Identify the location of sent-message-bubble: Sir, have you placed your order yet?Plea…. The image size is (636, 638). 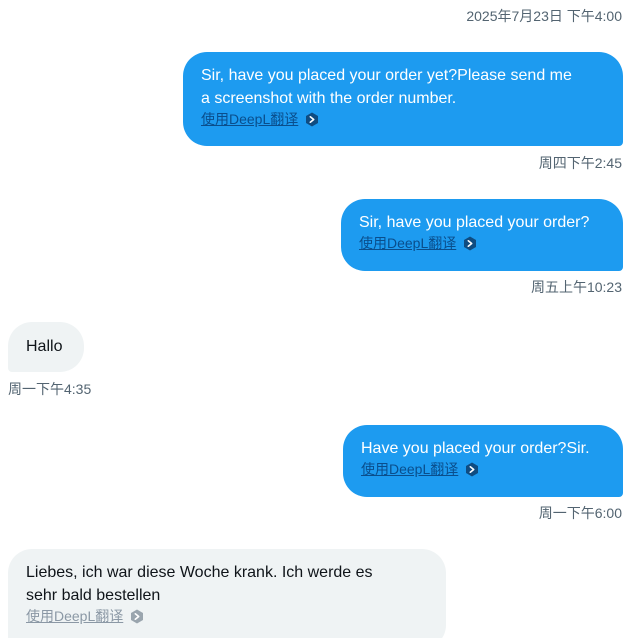
(403, 99).